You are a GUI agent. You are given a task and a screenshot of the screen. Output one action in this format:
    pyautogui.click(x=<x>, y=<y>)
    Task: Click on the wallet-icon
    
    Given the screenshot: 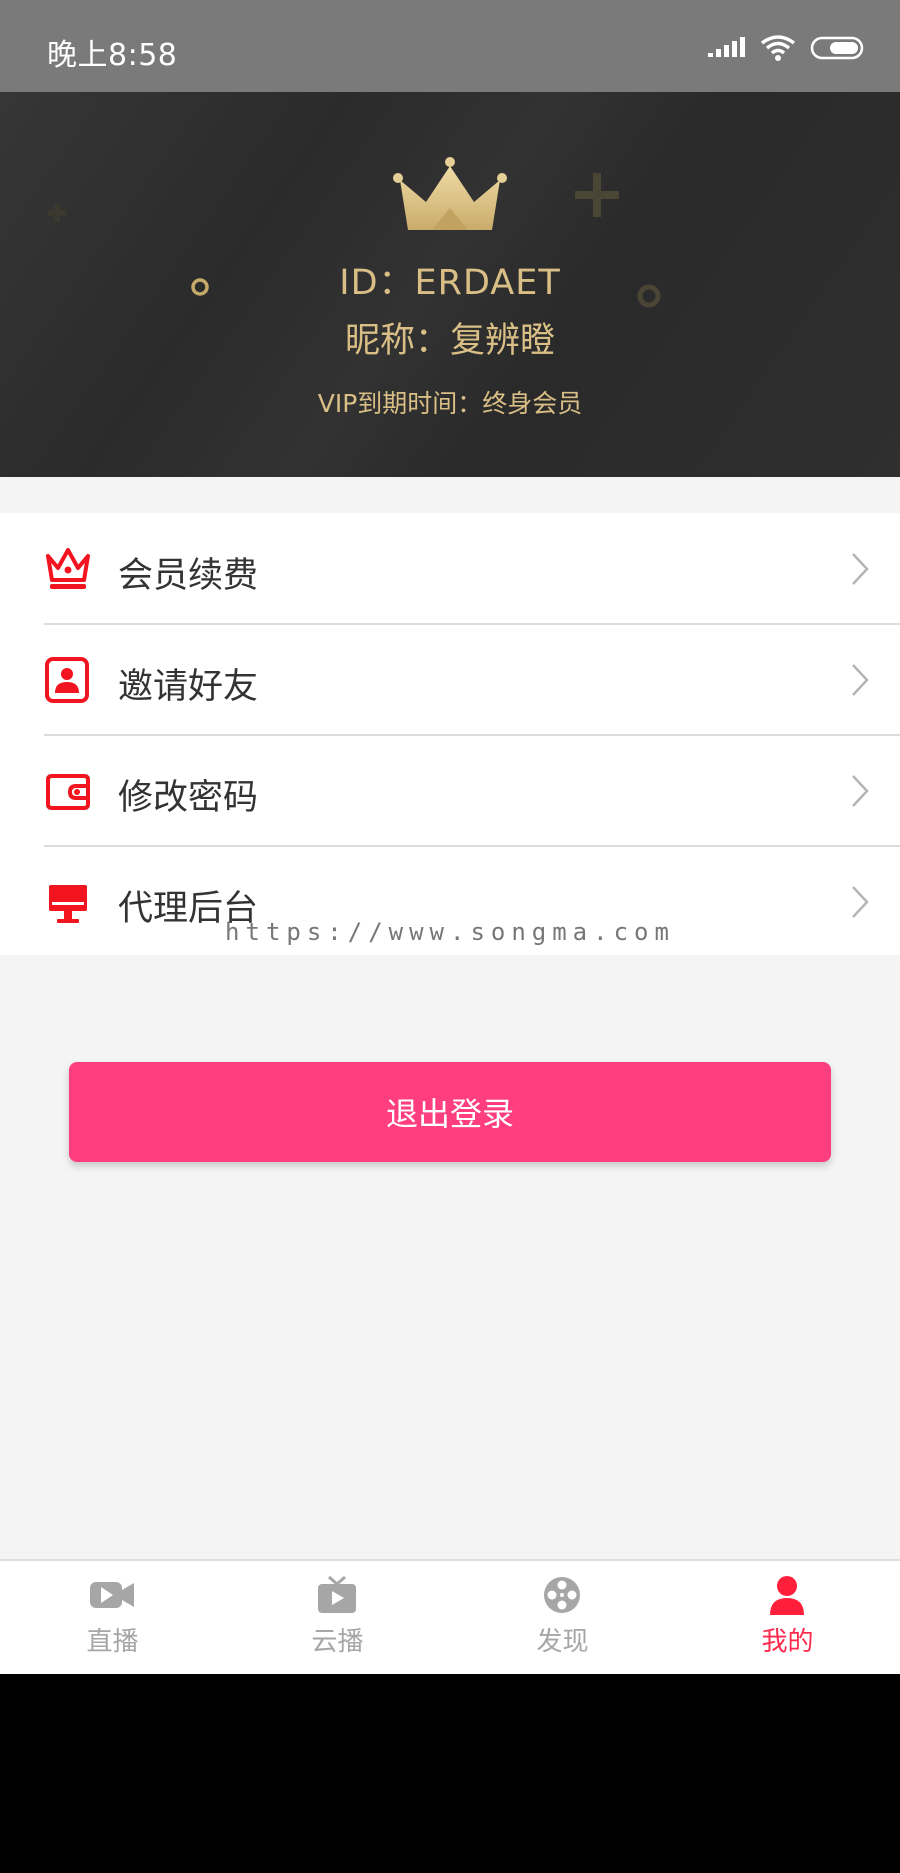 What is the action you would take?
    pyautogui.click(x=68, y=792)
    